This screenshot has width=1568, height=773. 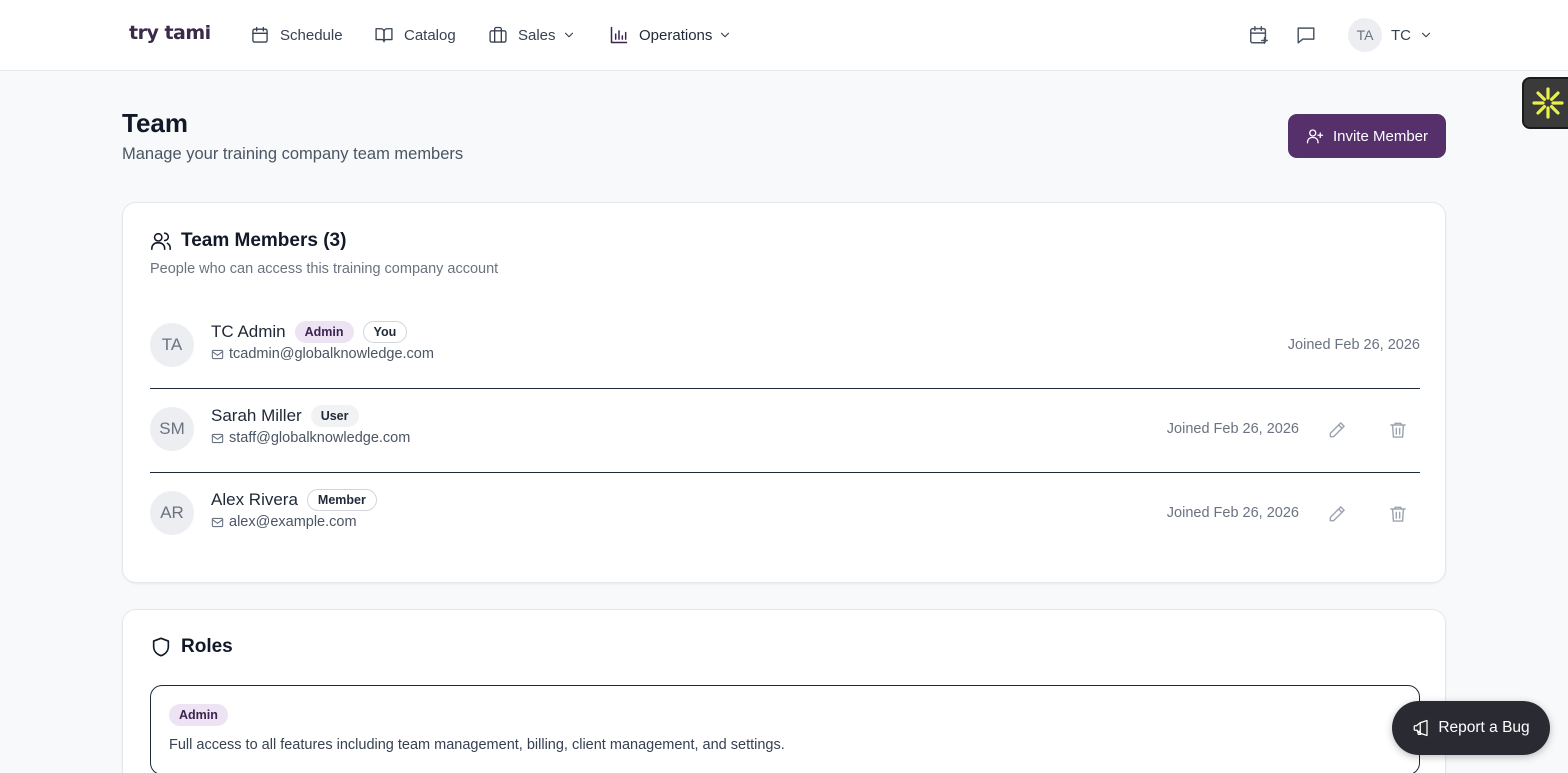 I want to click on brand-logo: try tami, so click(x=170, y=33).